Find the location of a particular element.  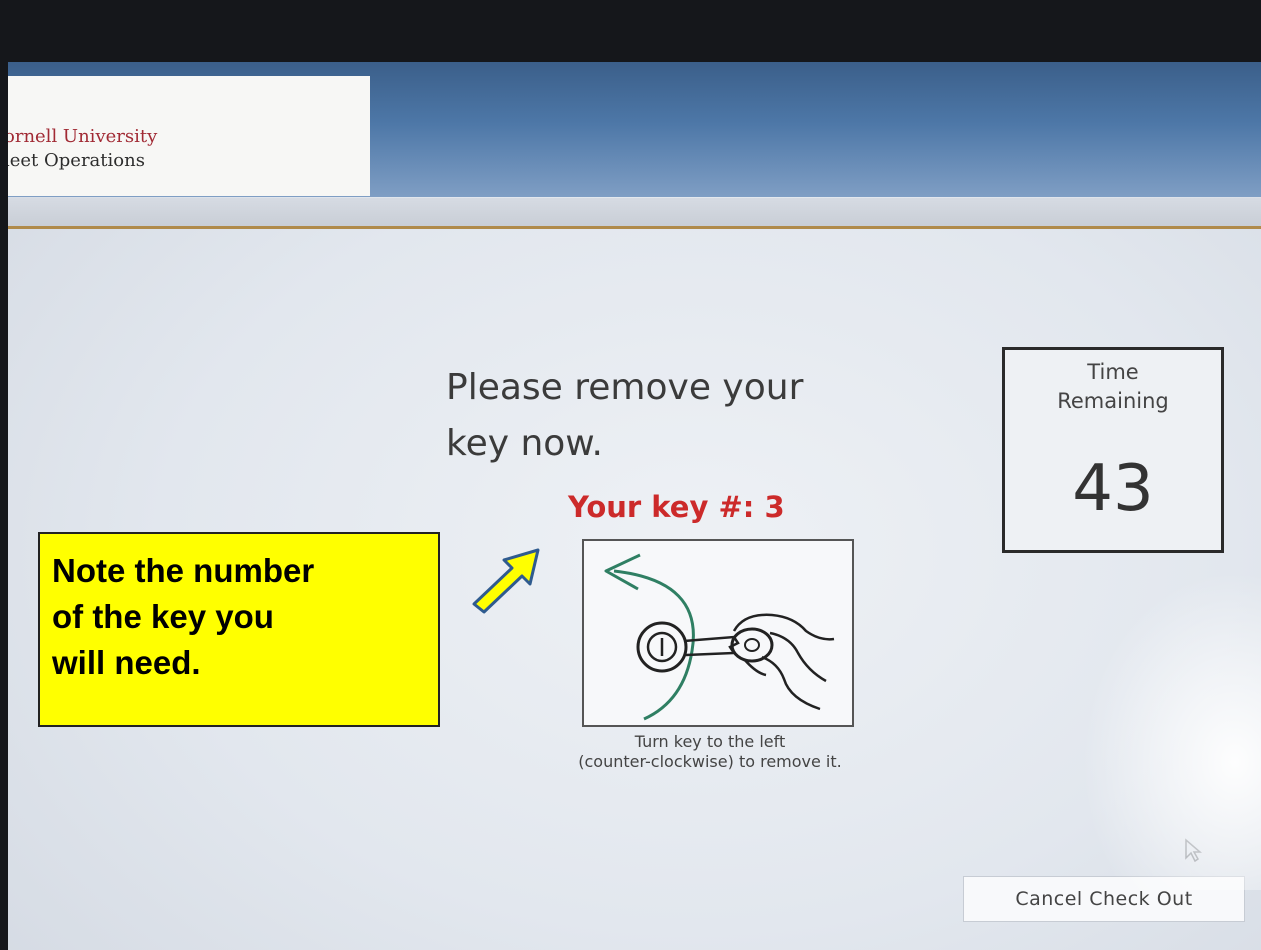

logo: ornell University leet Operations is located at coordinates (189, 136).